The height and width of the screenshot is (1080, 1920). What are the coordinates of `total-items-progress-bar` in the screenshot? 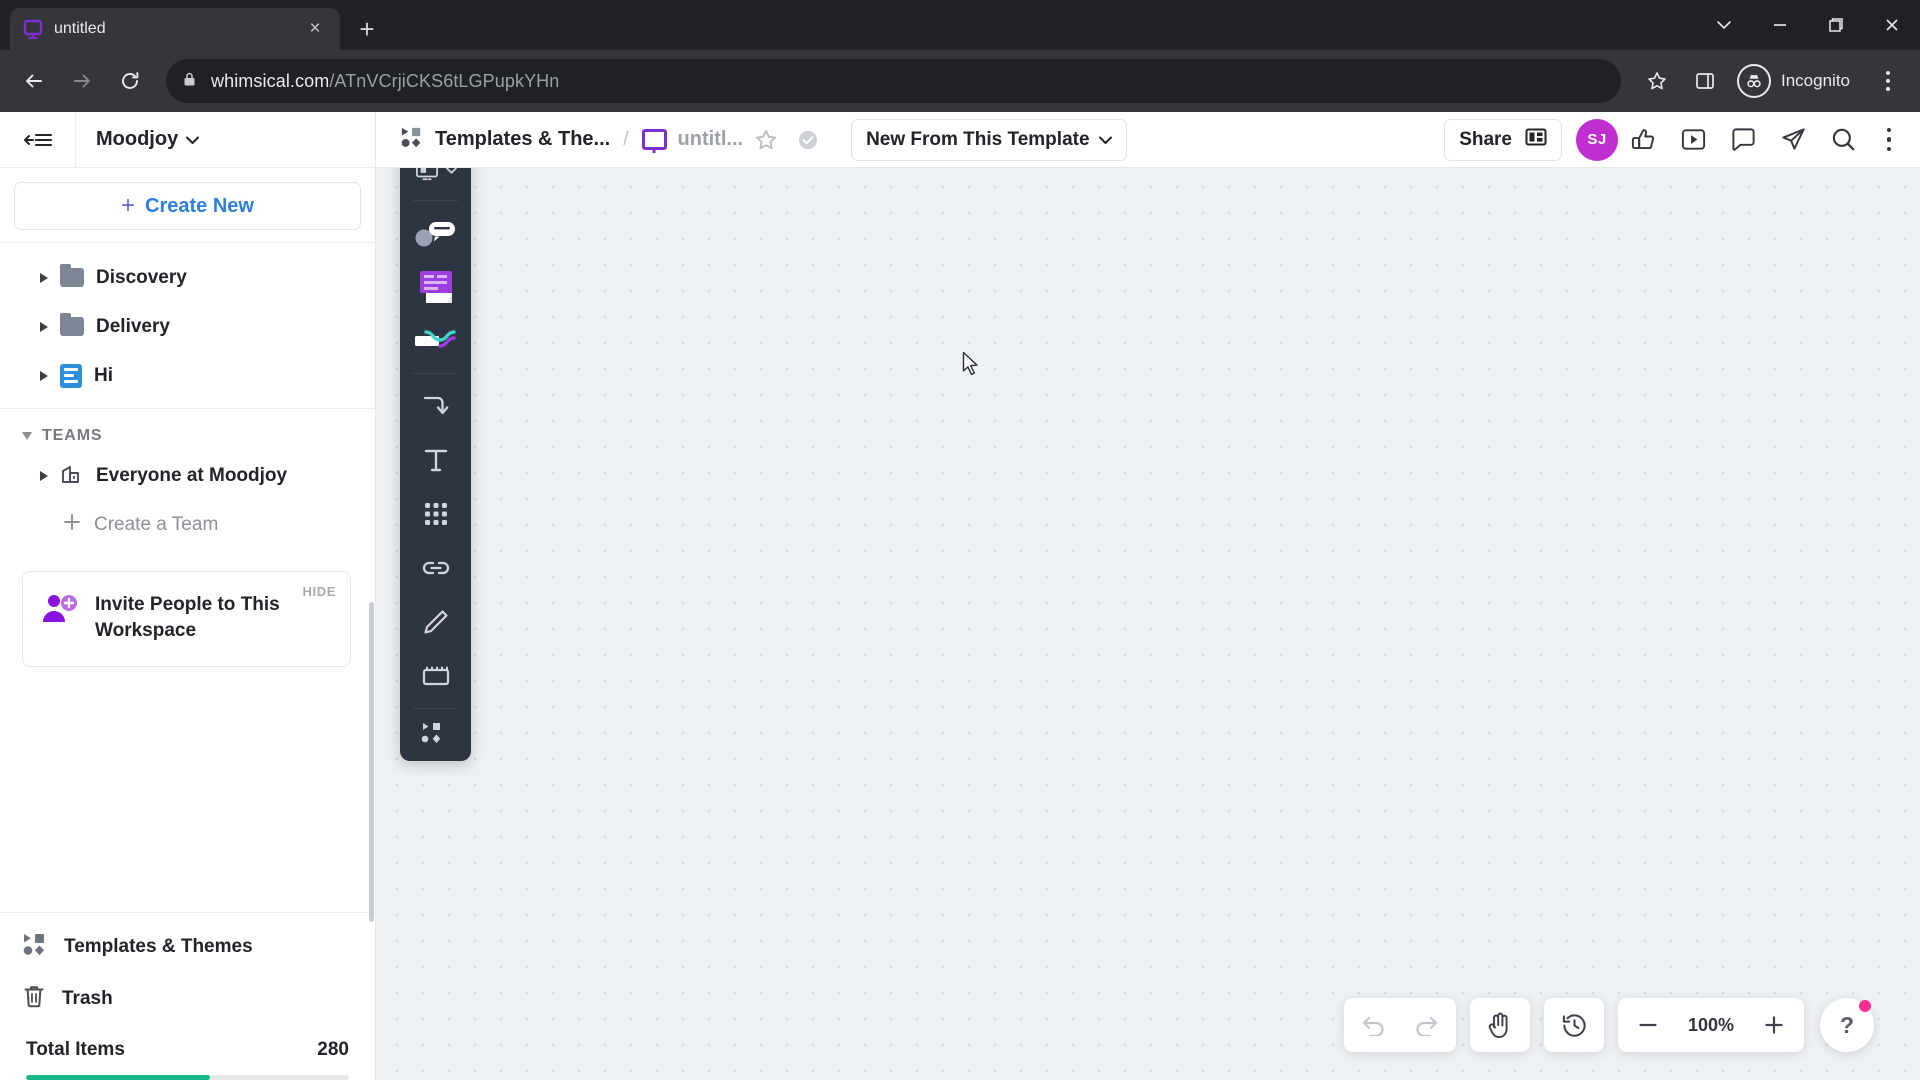 It's located at (187, 1077).